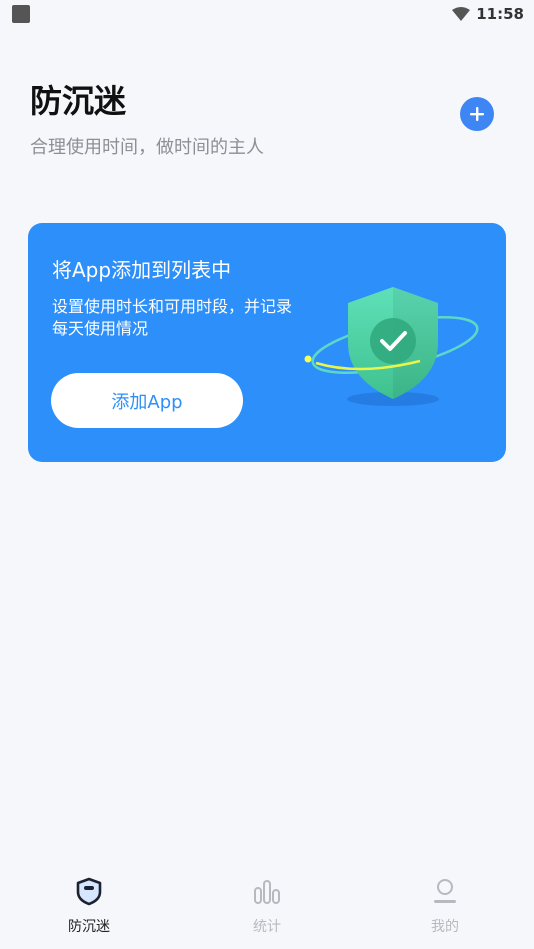 Image resolution: width=534 pixels, height=949 pixels. Describe the element at coordinates (461, 14) in the screenshot. I see `wifi-icon` at that location.